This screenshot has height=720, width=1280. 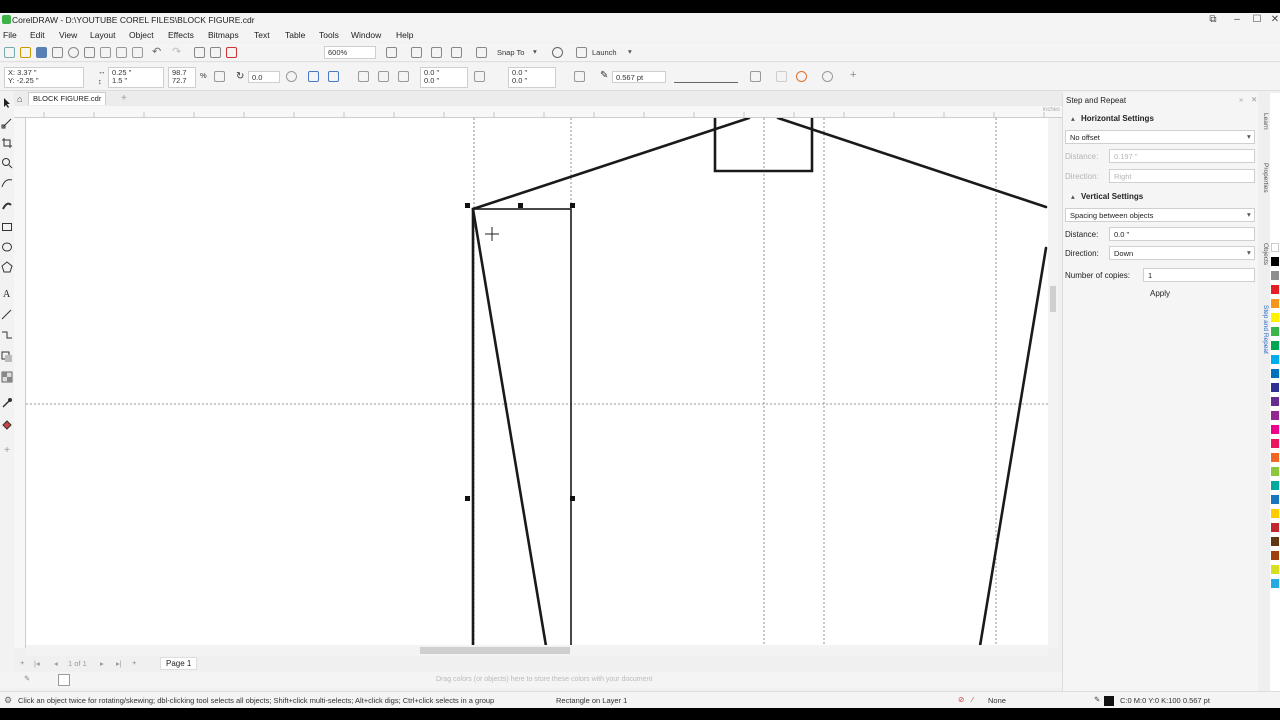 I want to click on outline-status: C:0 M:0 Y:0 K:100 0.567 pt, so click(x=1165, y=700).